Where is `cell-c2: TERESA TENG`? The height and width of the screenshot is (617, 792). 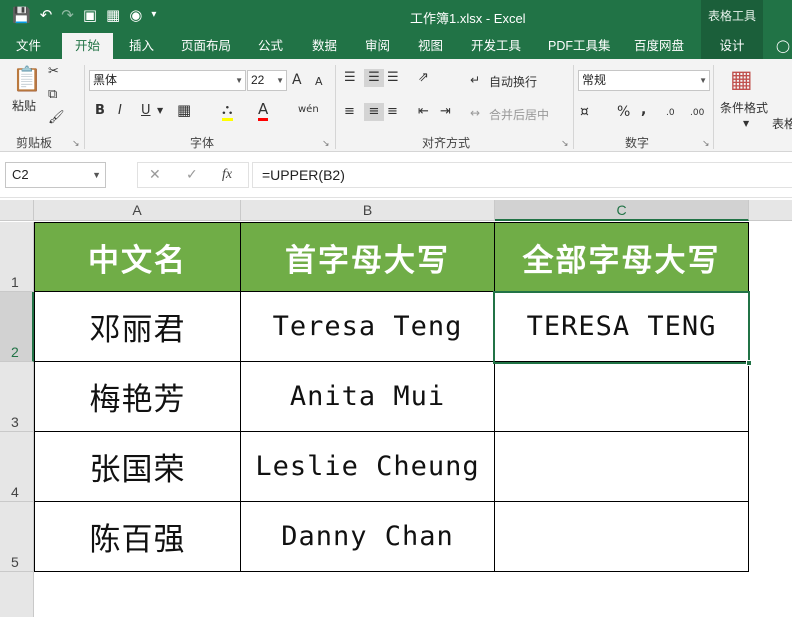
cell-c2: TERESA TENG is located at coordinates (622, 327).